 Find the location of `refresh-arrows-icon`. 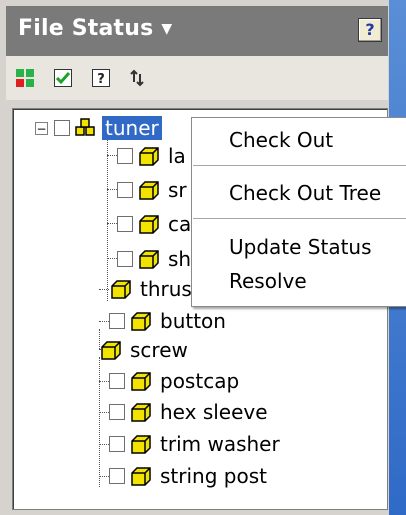

refresh-arrows-icon is located at coordinates (137, 78).